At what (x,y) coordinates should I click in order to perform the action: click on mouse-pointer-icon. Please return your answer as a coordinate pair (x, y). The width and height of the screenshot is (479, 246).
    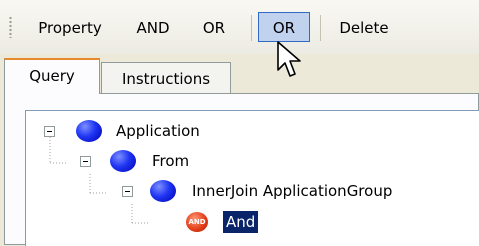
    Looking at the image, I should click on (289, 59).